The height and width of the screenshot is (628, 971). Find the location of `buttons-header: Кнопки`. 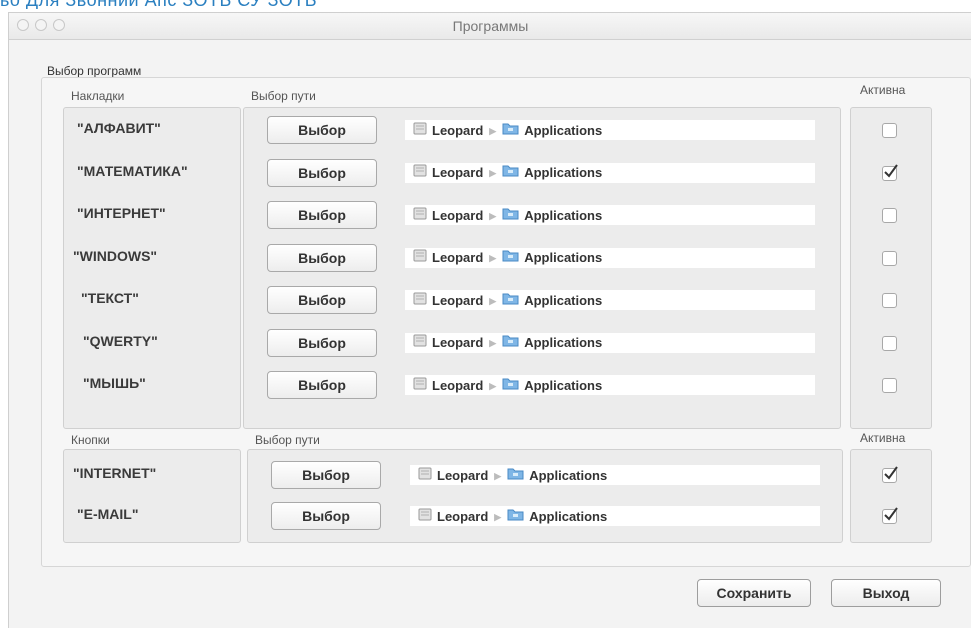

buttons-header: Кнопки is located at coordinates (90, 440).